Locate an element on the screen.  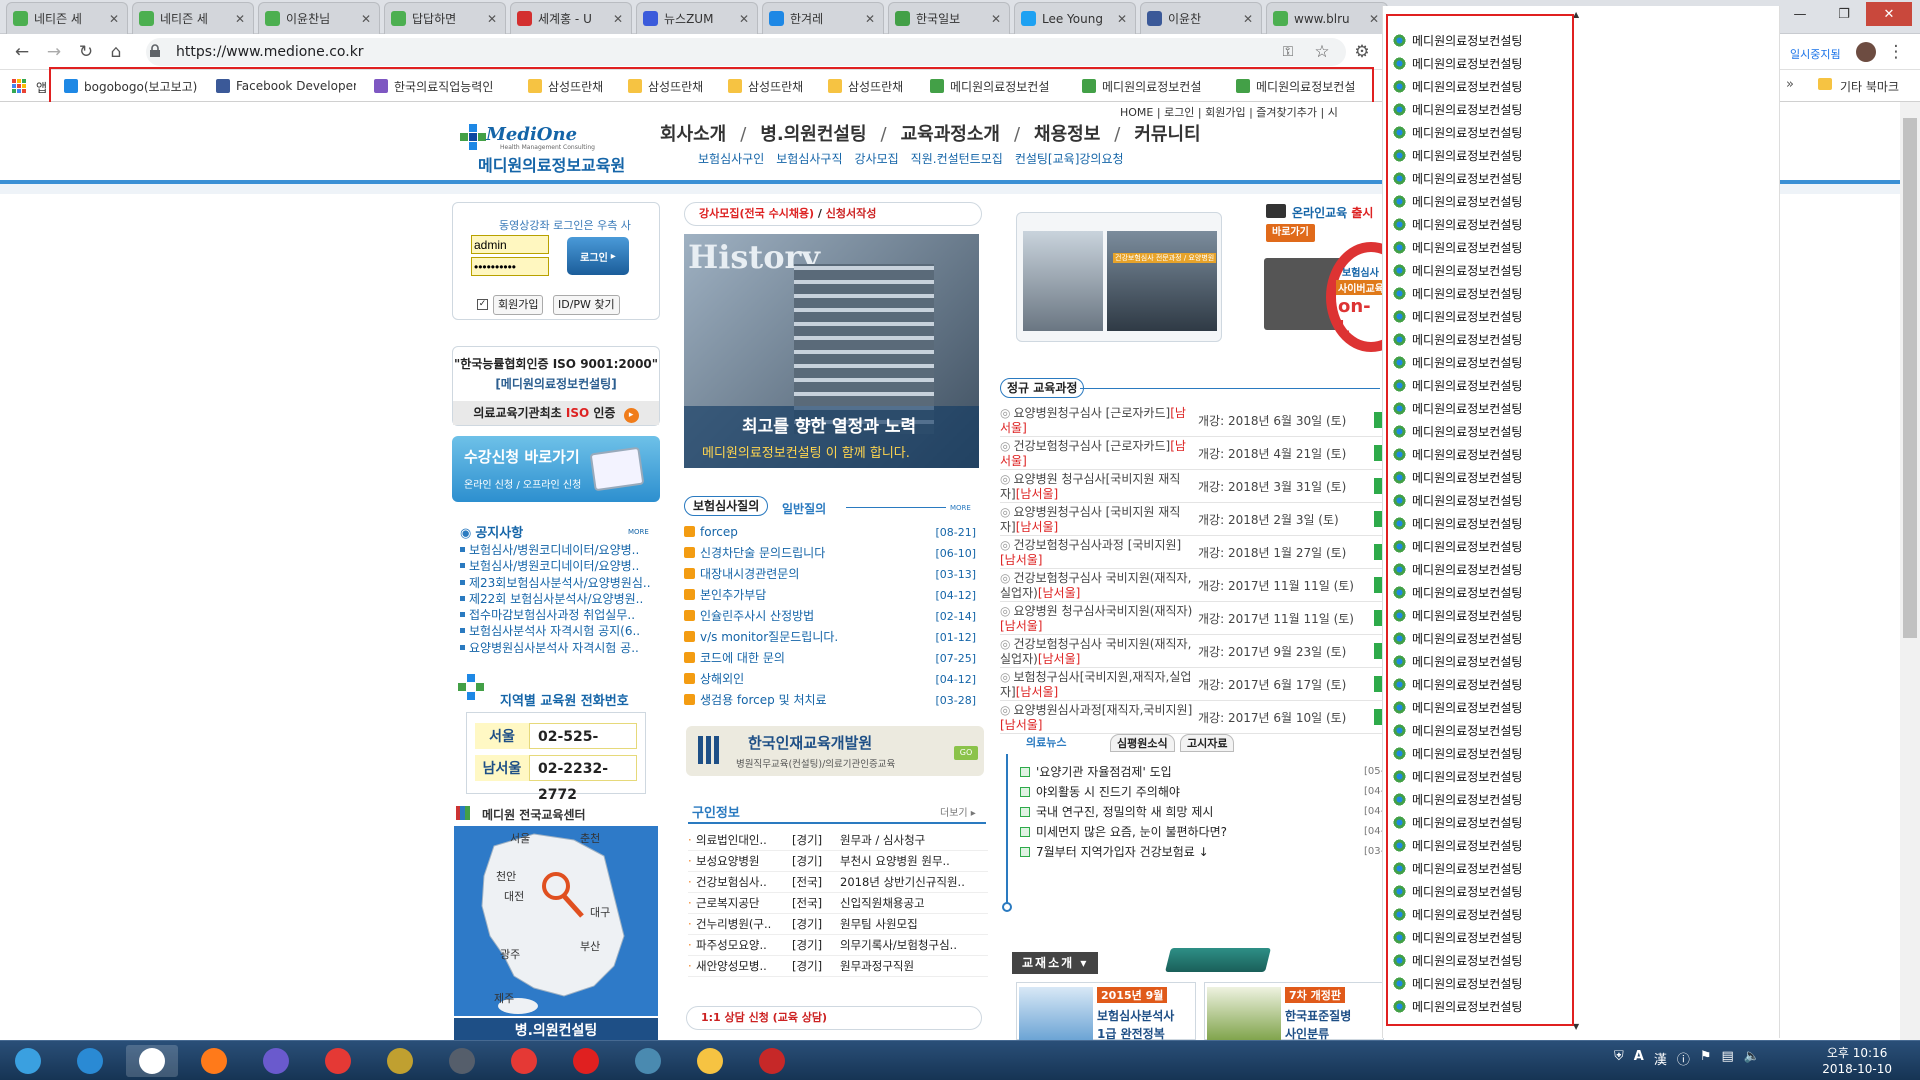
home-button: ⌂ is located at coordinates (116, 52).